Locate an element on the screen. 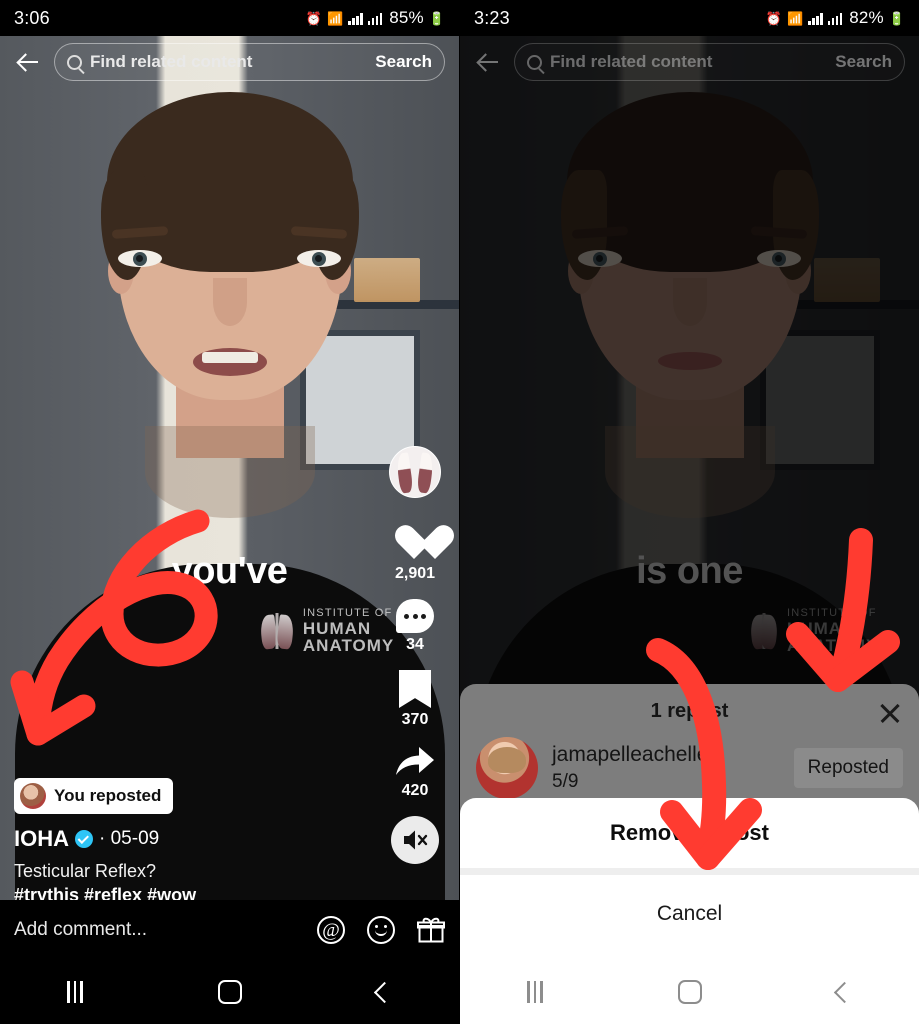  author-row: IOHA · 05-09 is located at coordinates (179, 839).